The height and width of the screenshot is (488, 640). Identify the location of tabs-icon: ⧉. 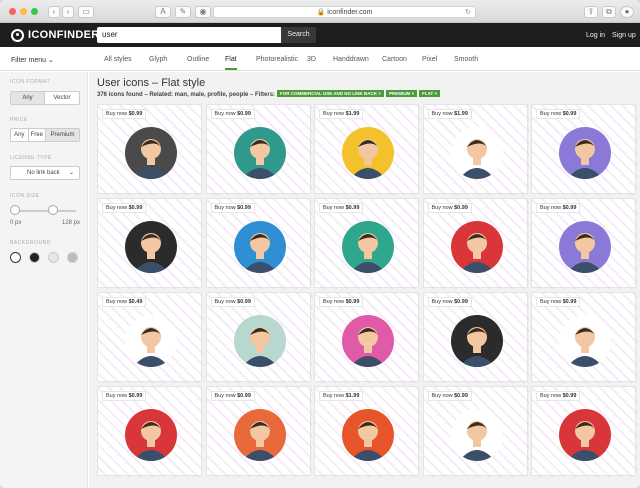
(609, 12).